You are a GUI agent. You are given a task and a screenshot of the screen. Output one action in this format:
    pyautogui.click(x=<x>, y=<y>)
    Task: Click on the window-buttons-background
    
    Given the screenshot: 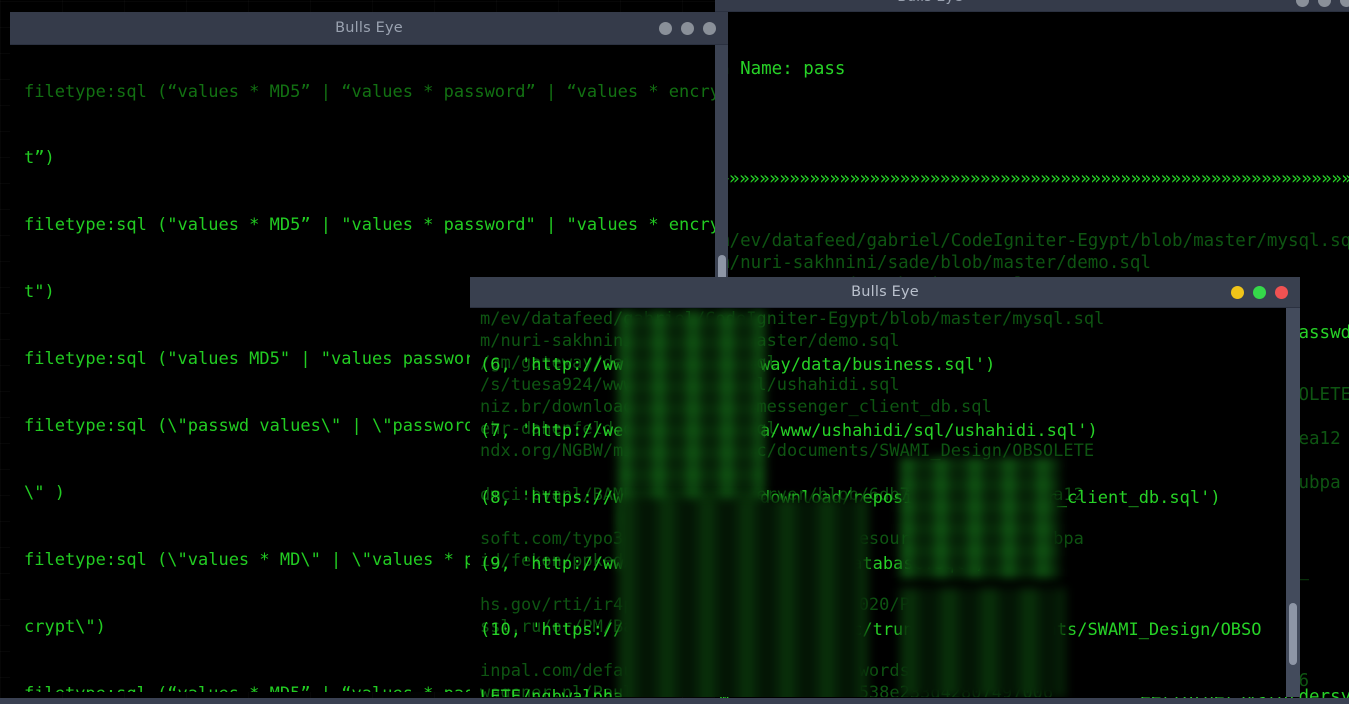 What is the action you would take?
    pyautogui.click(x=1322, y=5)
    